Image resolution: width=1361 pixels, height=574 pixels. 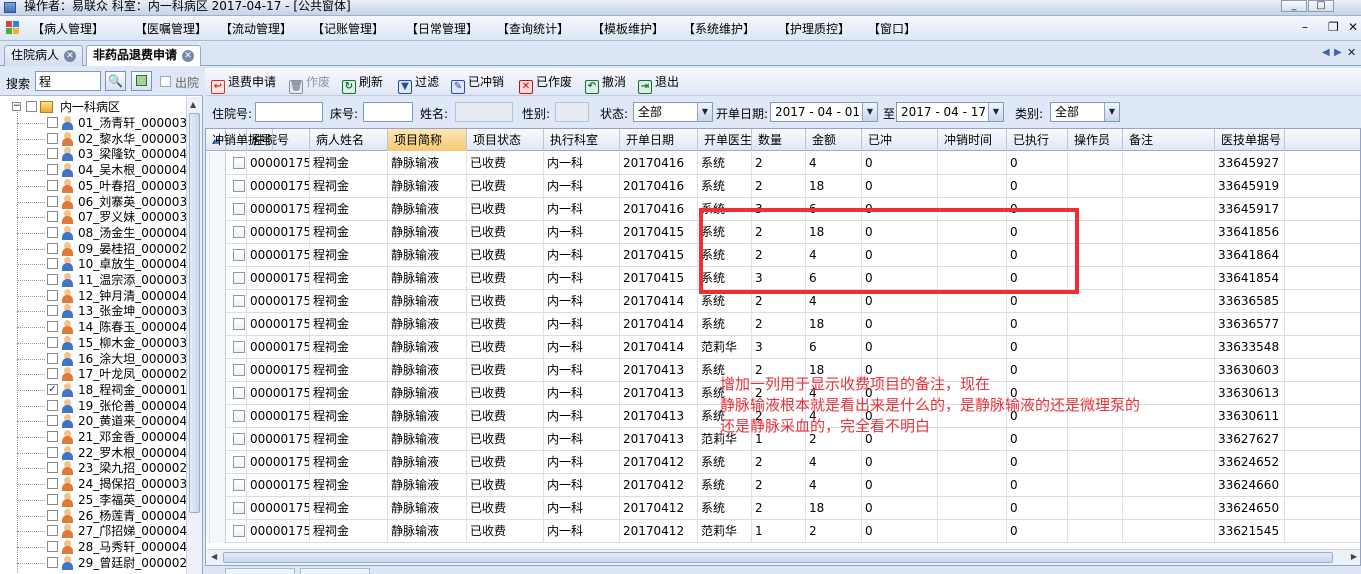 I want to click on scroll-right-icon: ▶, so click(x=1354, y=556).